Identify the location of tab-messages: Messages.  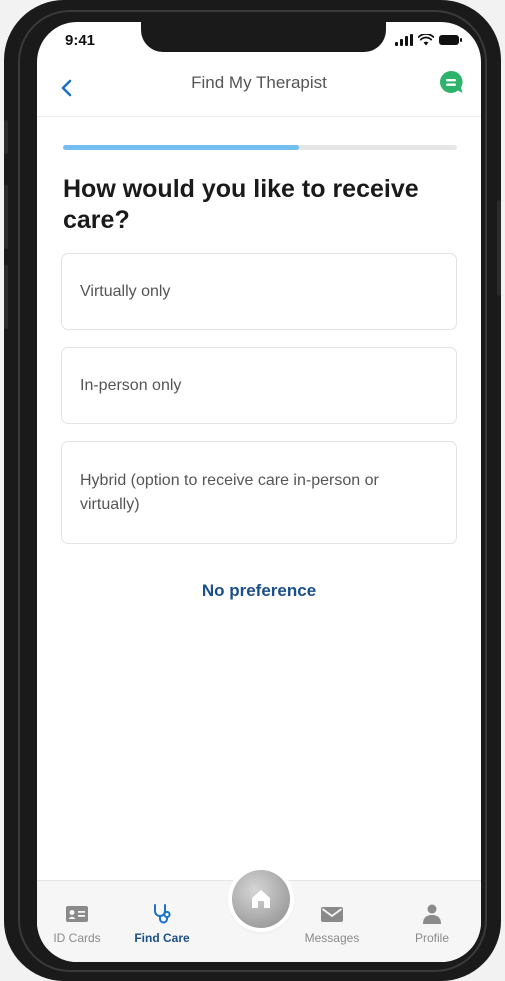
(332, 921).